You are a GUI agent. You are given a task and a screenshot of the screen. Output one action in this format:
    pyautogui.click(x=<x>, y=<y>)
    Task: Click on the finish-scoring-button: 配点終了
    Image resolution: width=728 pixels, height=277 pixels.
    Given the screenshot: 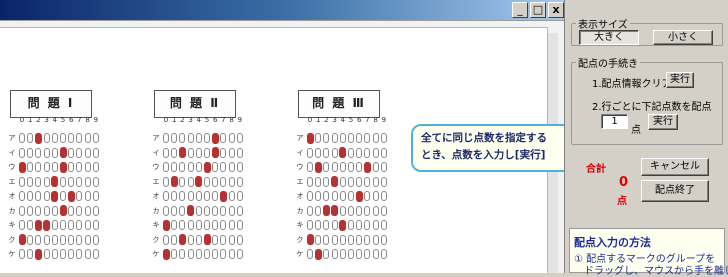 What is the action you would take?
    pyautogui.click(x=675, y=191)
    